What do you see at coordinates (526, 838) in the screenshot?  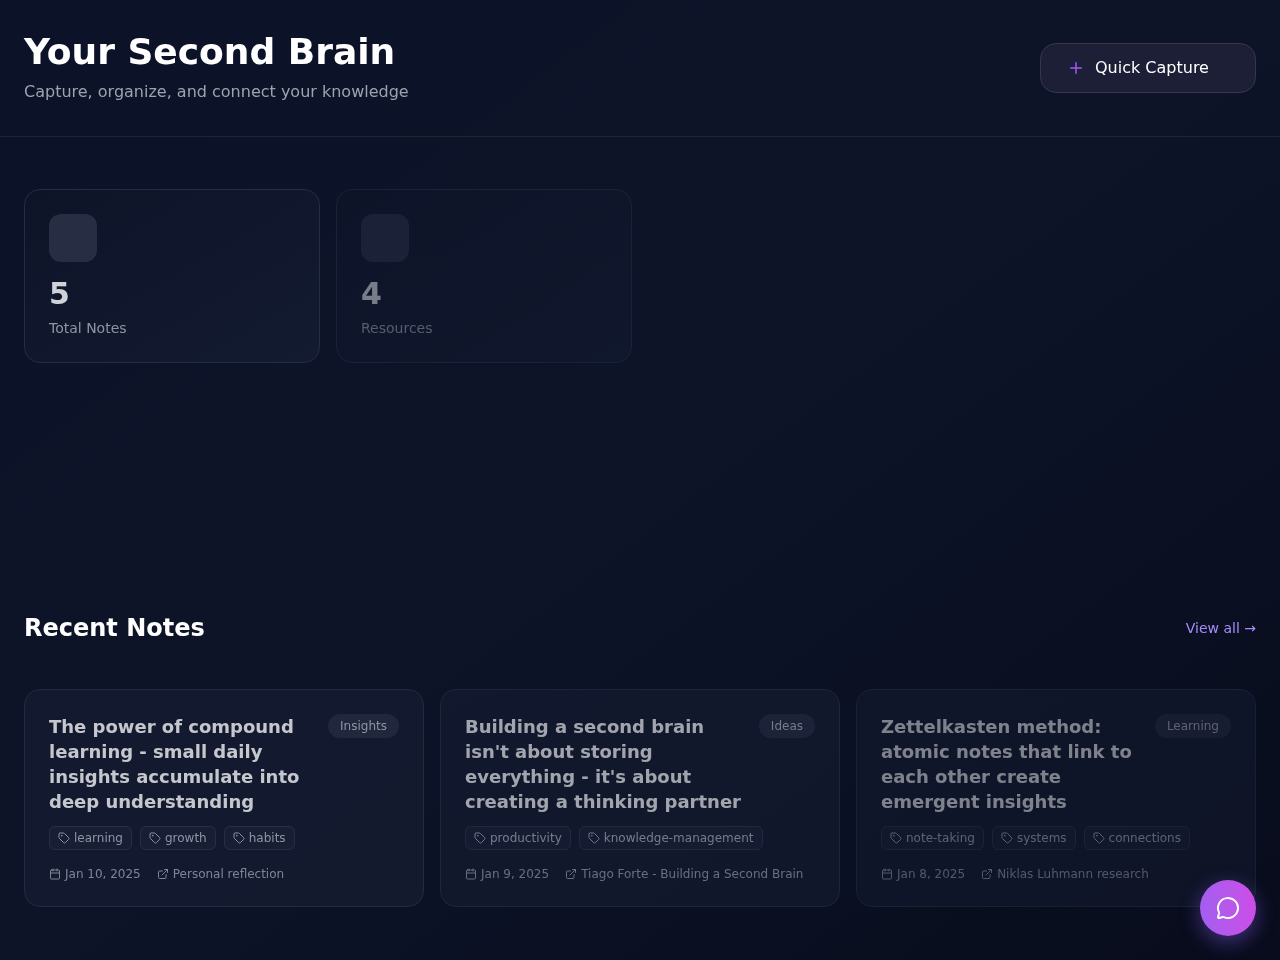 I see `tag-label: productivity` at bounding box center [526, 838].